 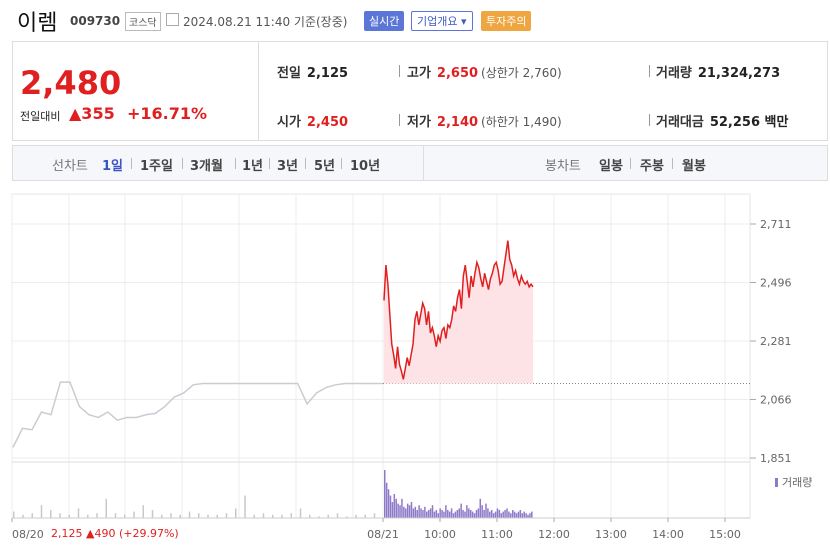 What do you see at coordinates (440, 534) in the screenshot?
I see `x-tick-label: 10:00` at bounding box center [440, 534].